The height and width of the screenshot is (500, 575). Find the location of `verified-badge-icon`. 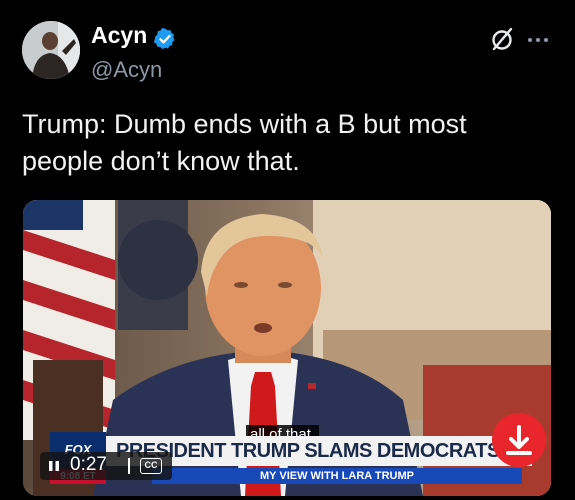

verified-badge-icon is located at coordinates (164, 39).